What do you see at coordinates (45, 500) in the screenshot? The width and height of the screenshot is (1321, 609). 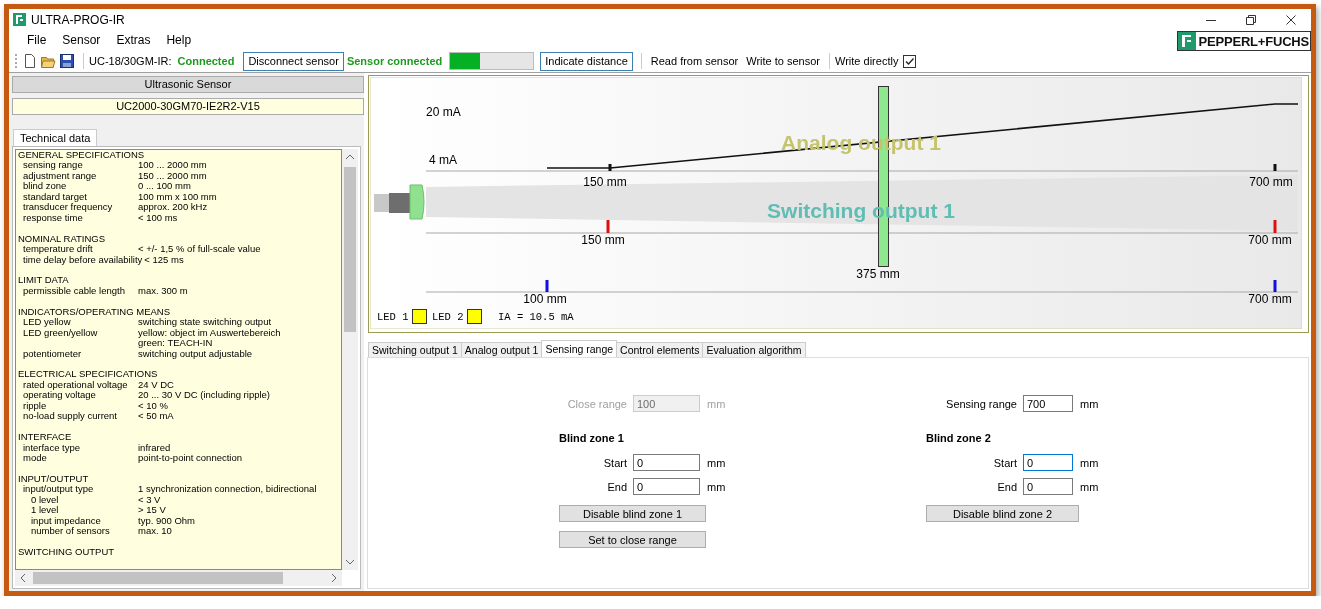 I see `spec-label: 0 level` at bounding box center [45, 500].